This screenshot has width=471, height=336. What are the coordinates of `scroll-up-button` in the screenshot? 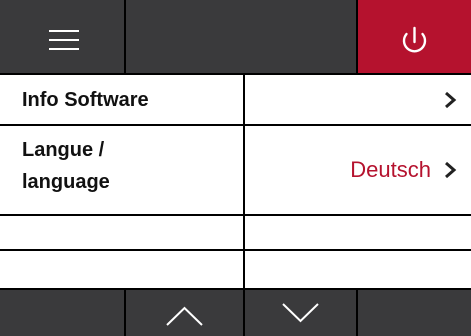 It's located at (184, 313).